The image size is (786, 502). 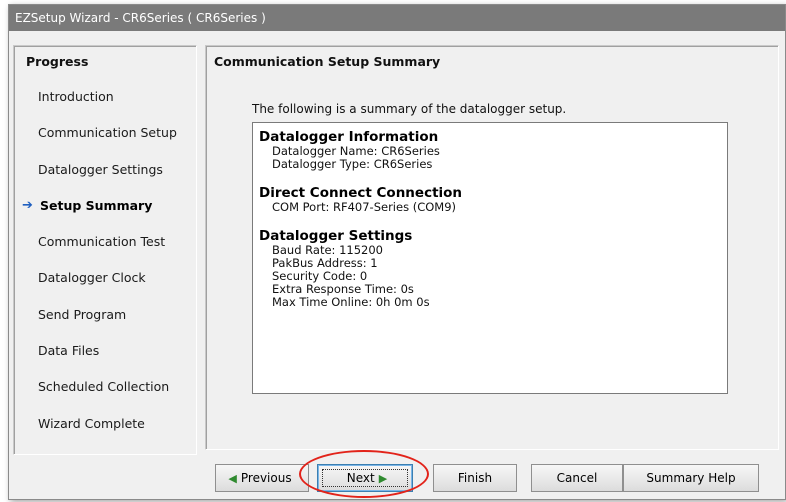 What do you see at coordinates (76, 96) in the screenshot?
I see `progress-step-label: Introduction` at bounding box center [76, 96].